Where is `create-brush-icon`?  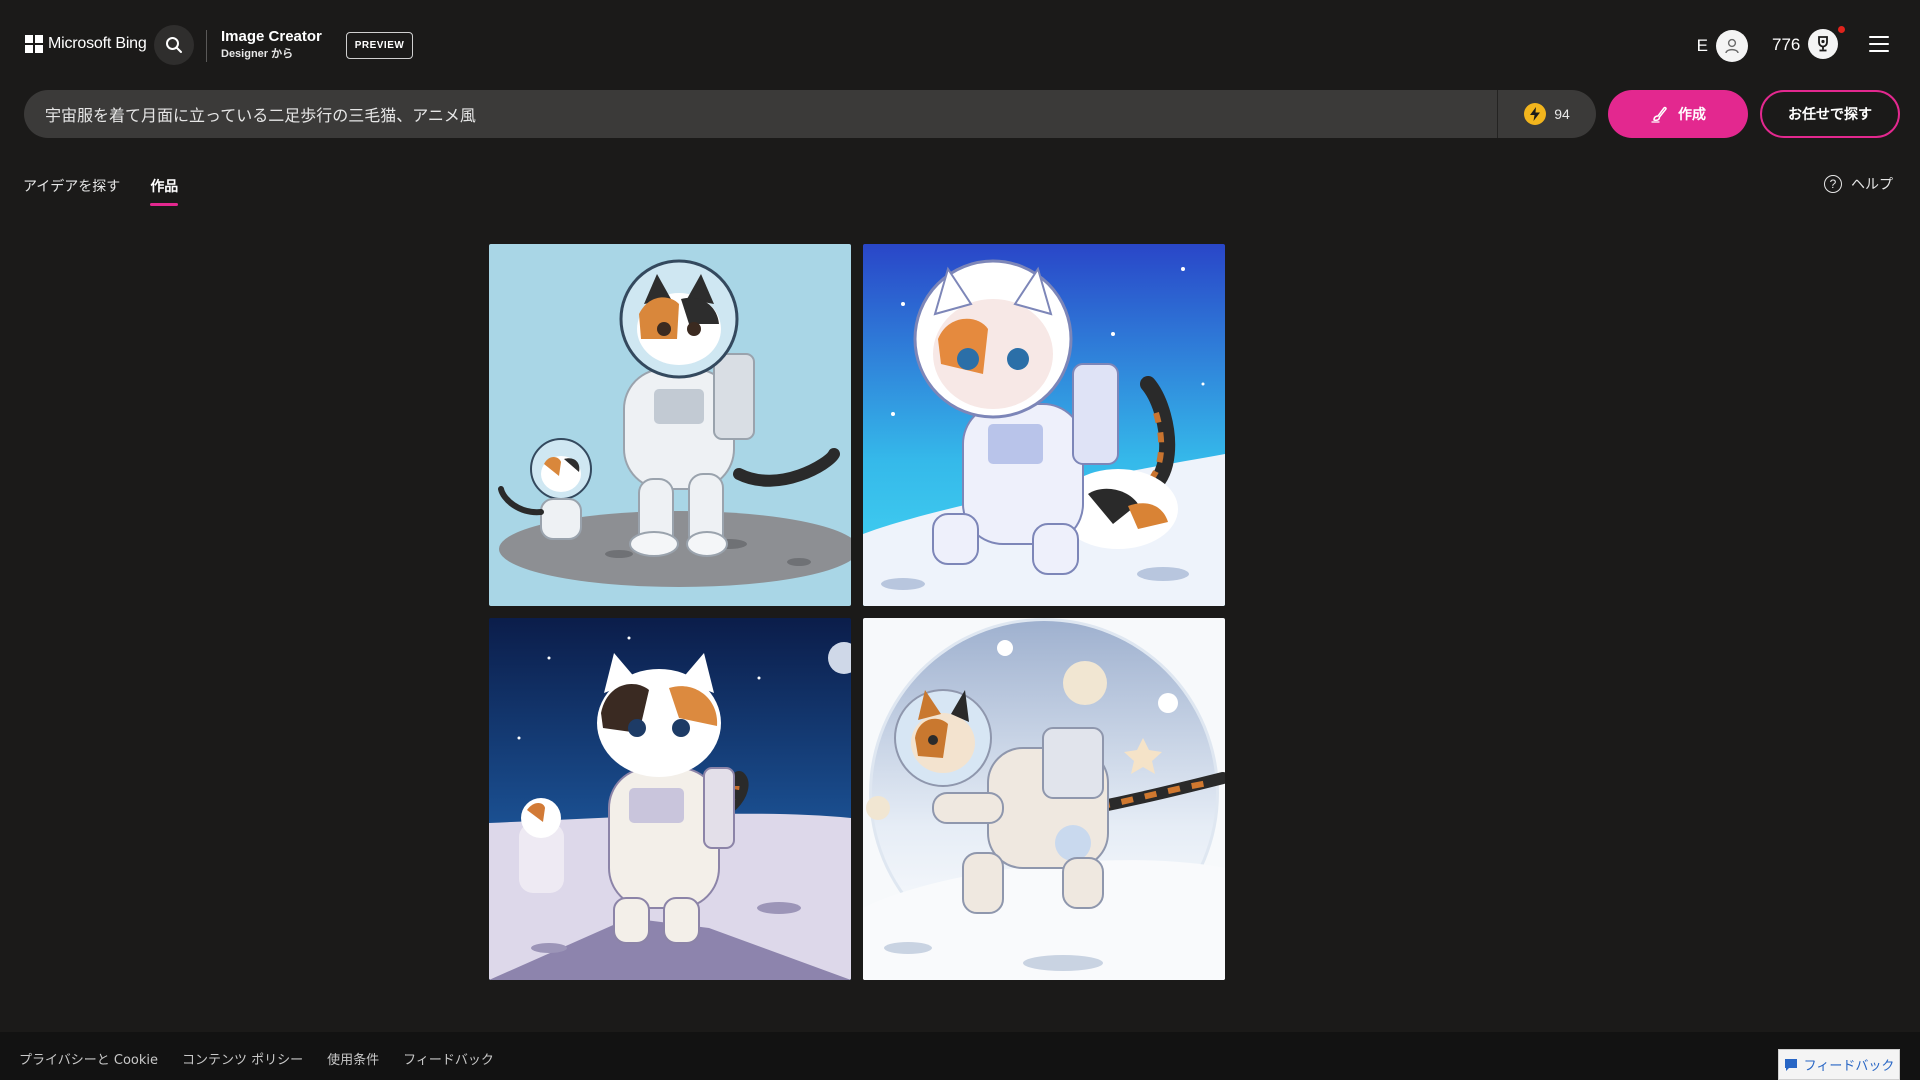 create-brush-icon is located at coordinates (1659, 114).